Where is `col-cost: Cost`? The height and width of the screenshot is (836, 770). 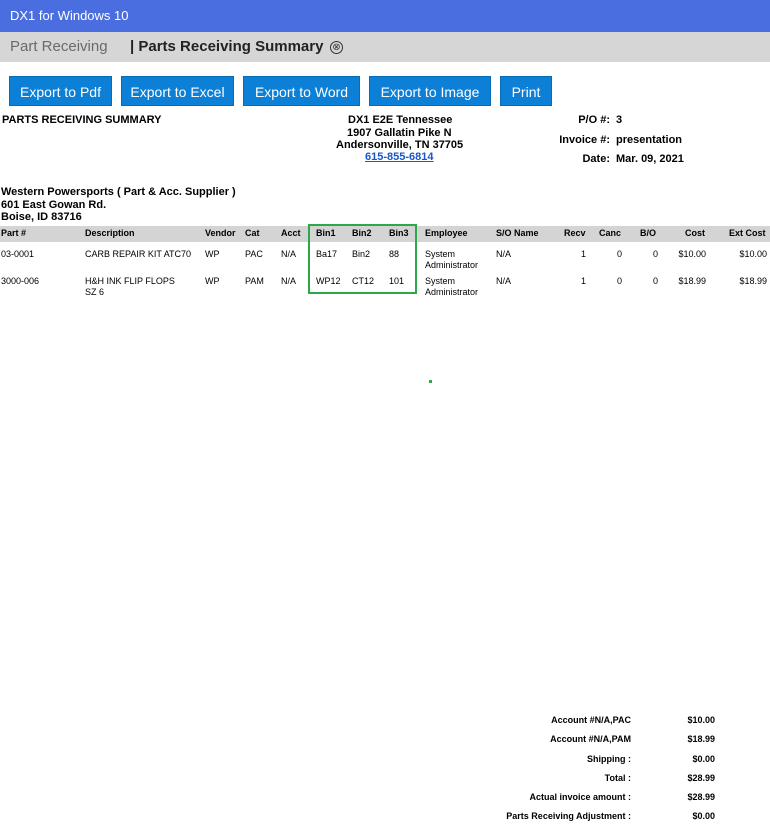
col-cost: Cost is located at coordinates (695, 233).